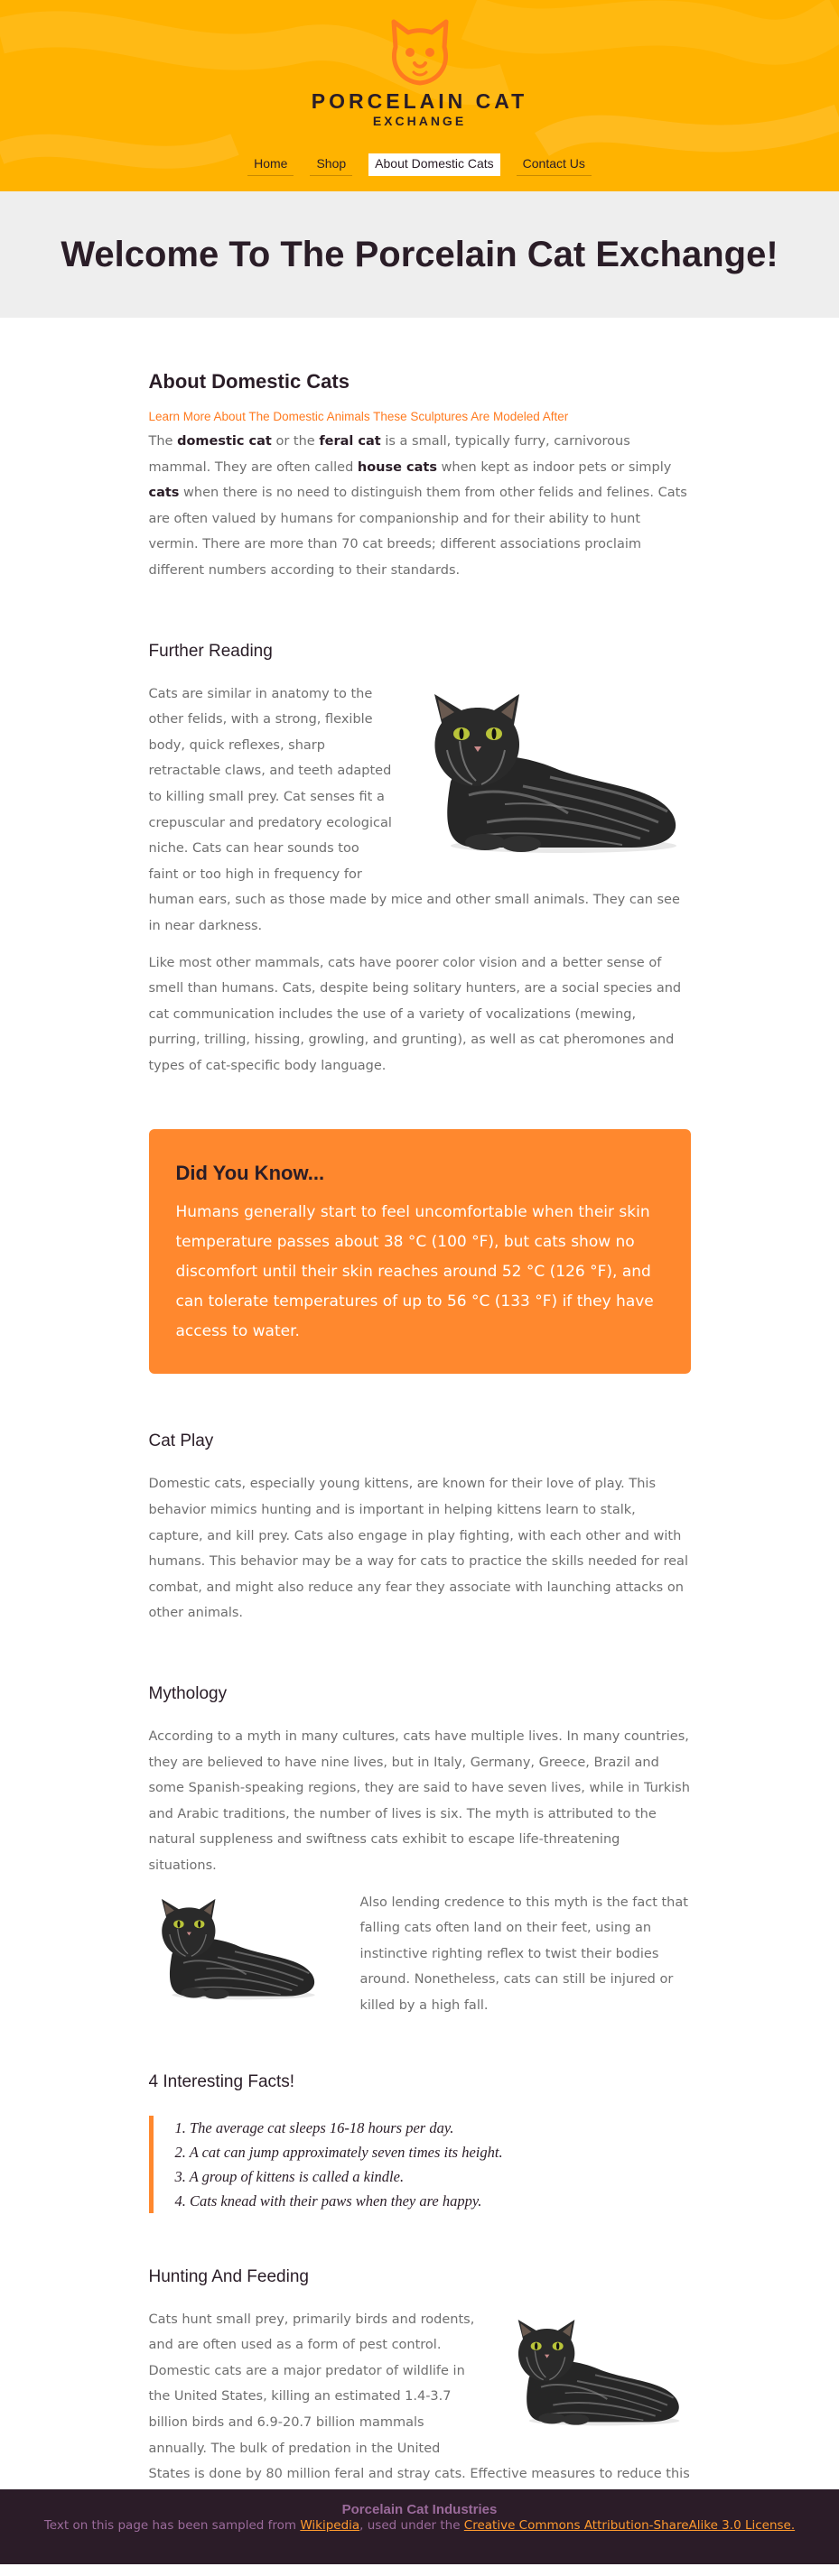 The image size is (839, 2576). What do you see at coordinates (221, 2081) in the screenshot?
I see `facts-heading: 4 Interesting Facts!` at bounding box center [221, 2081].